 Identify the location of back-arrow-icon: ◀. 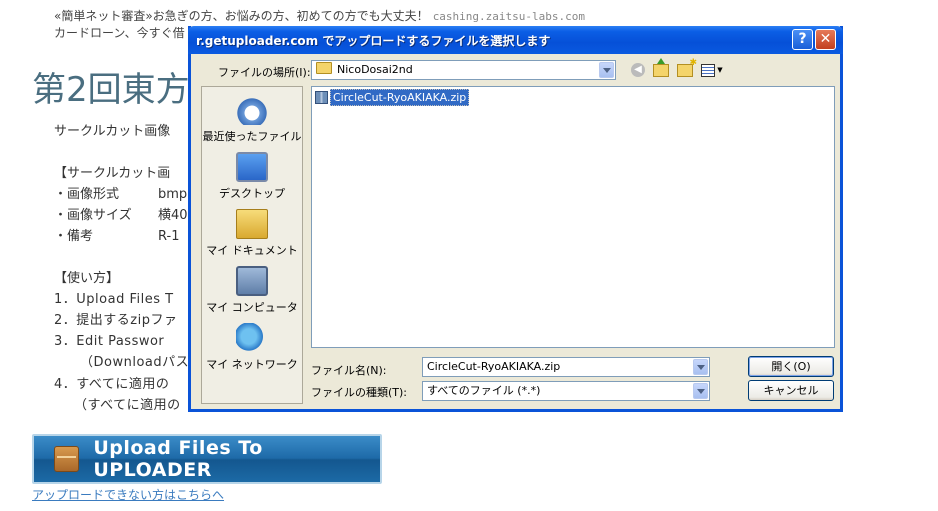
(638, 70).